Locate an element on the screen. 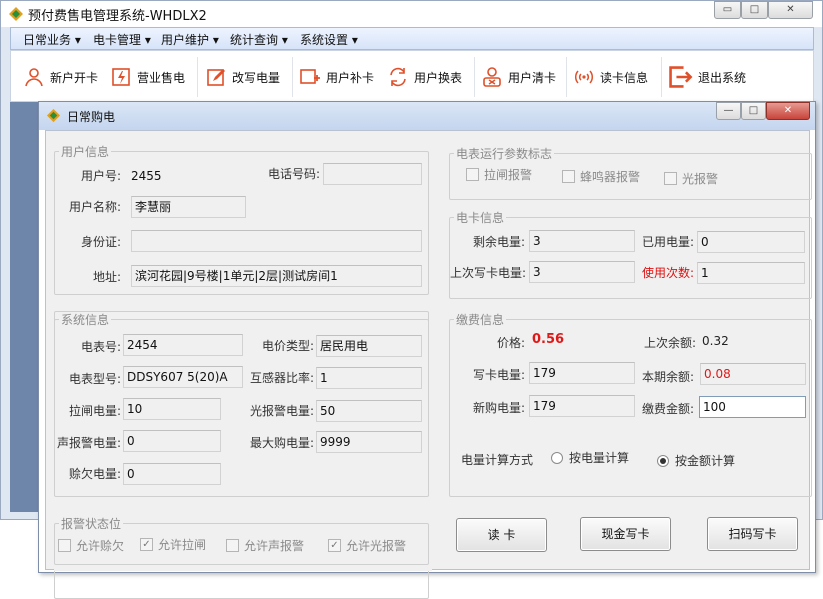  calc-by-amount-radio: 按金额计算 is located at coordinates (696, 460).